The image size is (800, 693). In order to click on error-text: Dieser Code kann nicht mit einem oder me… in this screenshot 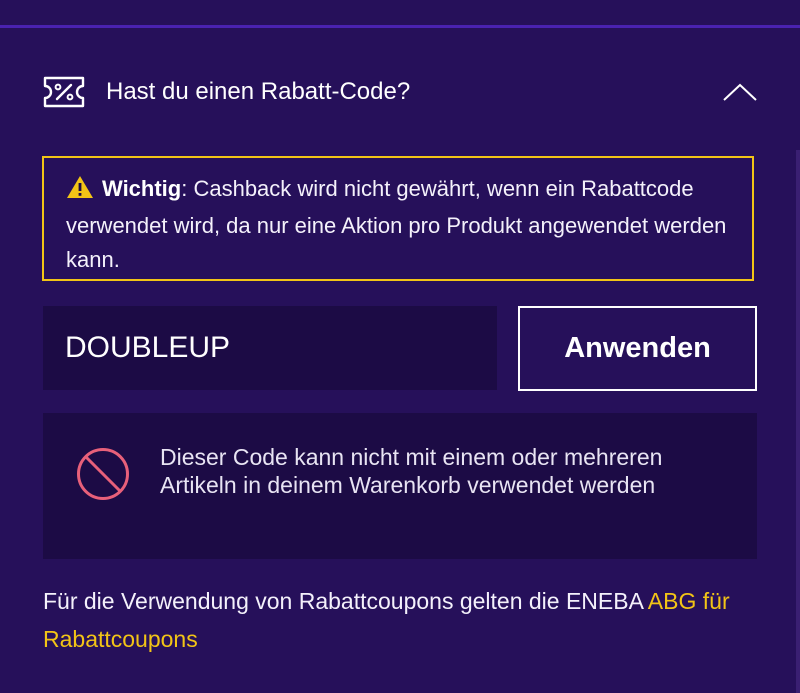, I will do `click(411, 471)`.